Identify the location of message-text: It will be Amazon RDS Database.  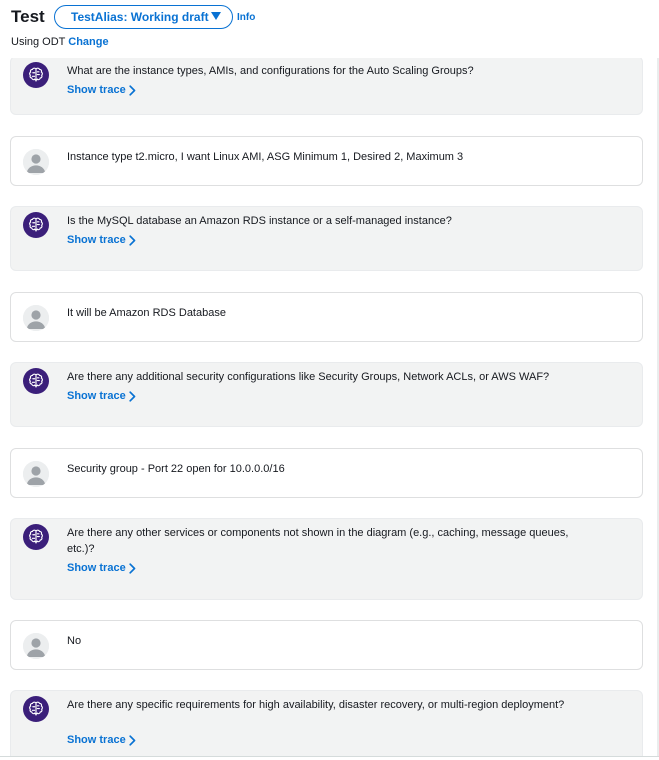
(146, 313).